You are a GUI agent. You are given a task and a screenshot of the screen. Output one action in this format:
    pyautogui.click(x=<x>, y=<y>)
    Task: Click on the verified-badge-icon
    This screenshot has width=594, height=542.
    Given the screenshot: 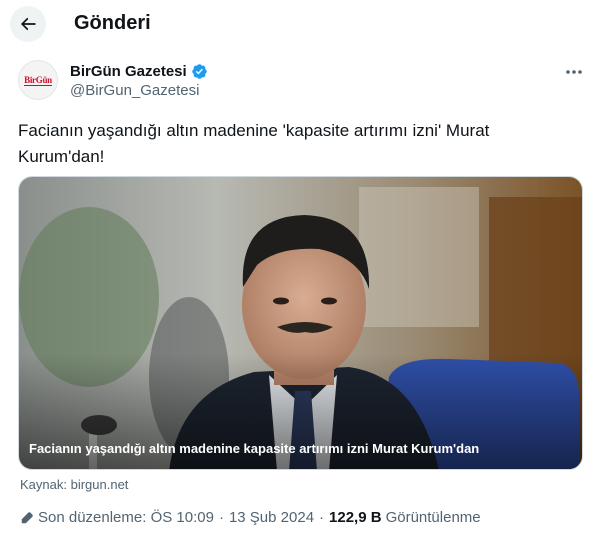 What is the action you would take?
    pyautogui.click(x=199, y=71)
    